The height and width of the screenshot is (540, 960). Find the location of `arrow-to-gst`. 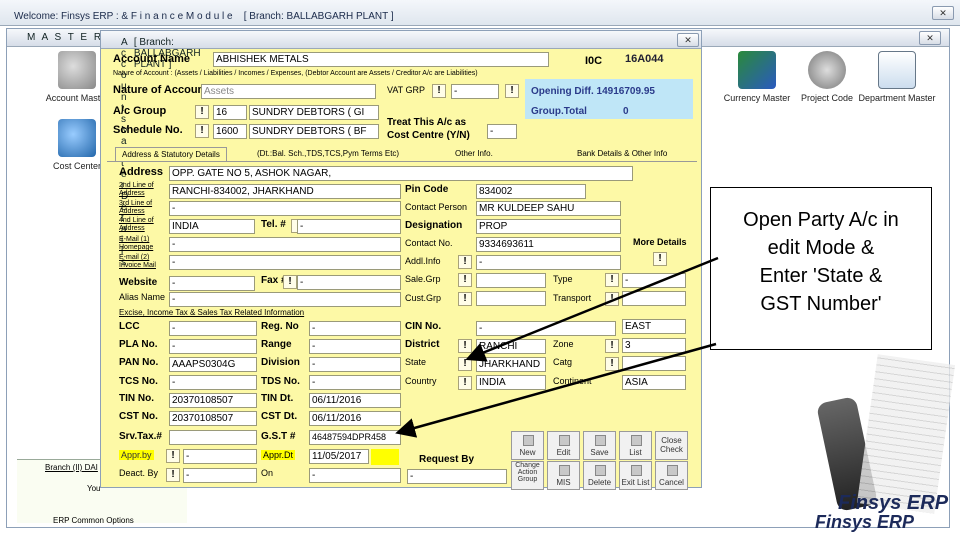

arrow-to-gst is located at coordinates (556, 390).